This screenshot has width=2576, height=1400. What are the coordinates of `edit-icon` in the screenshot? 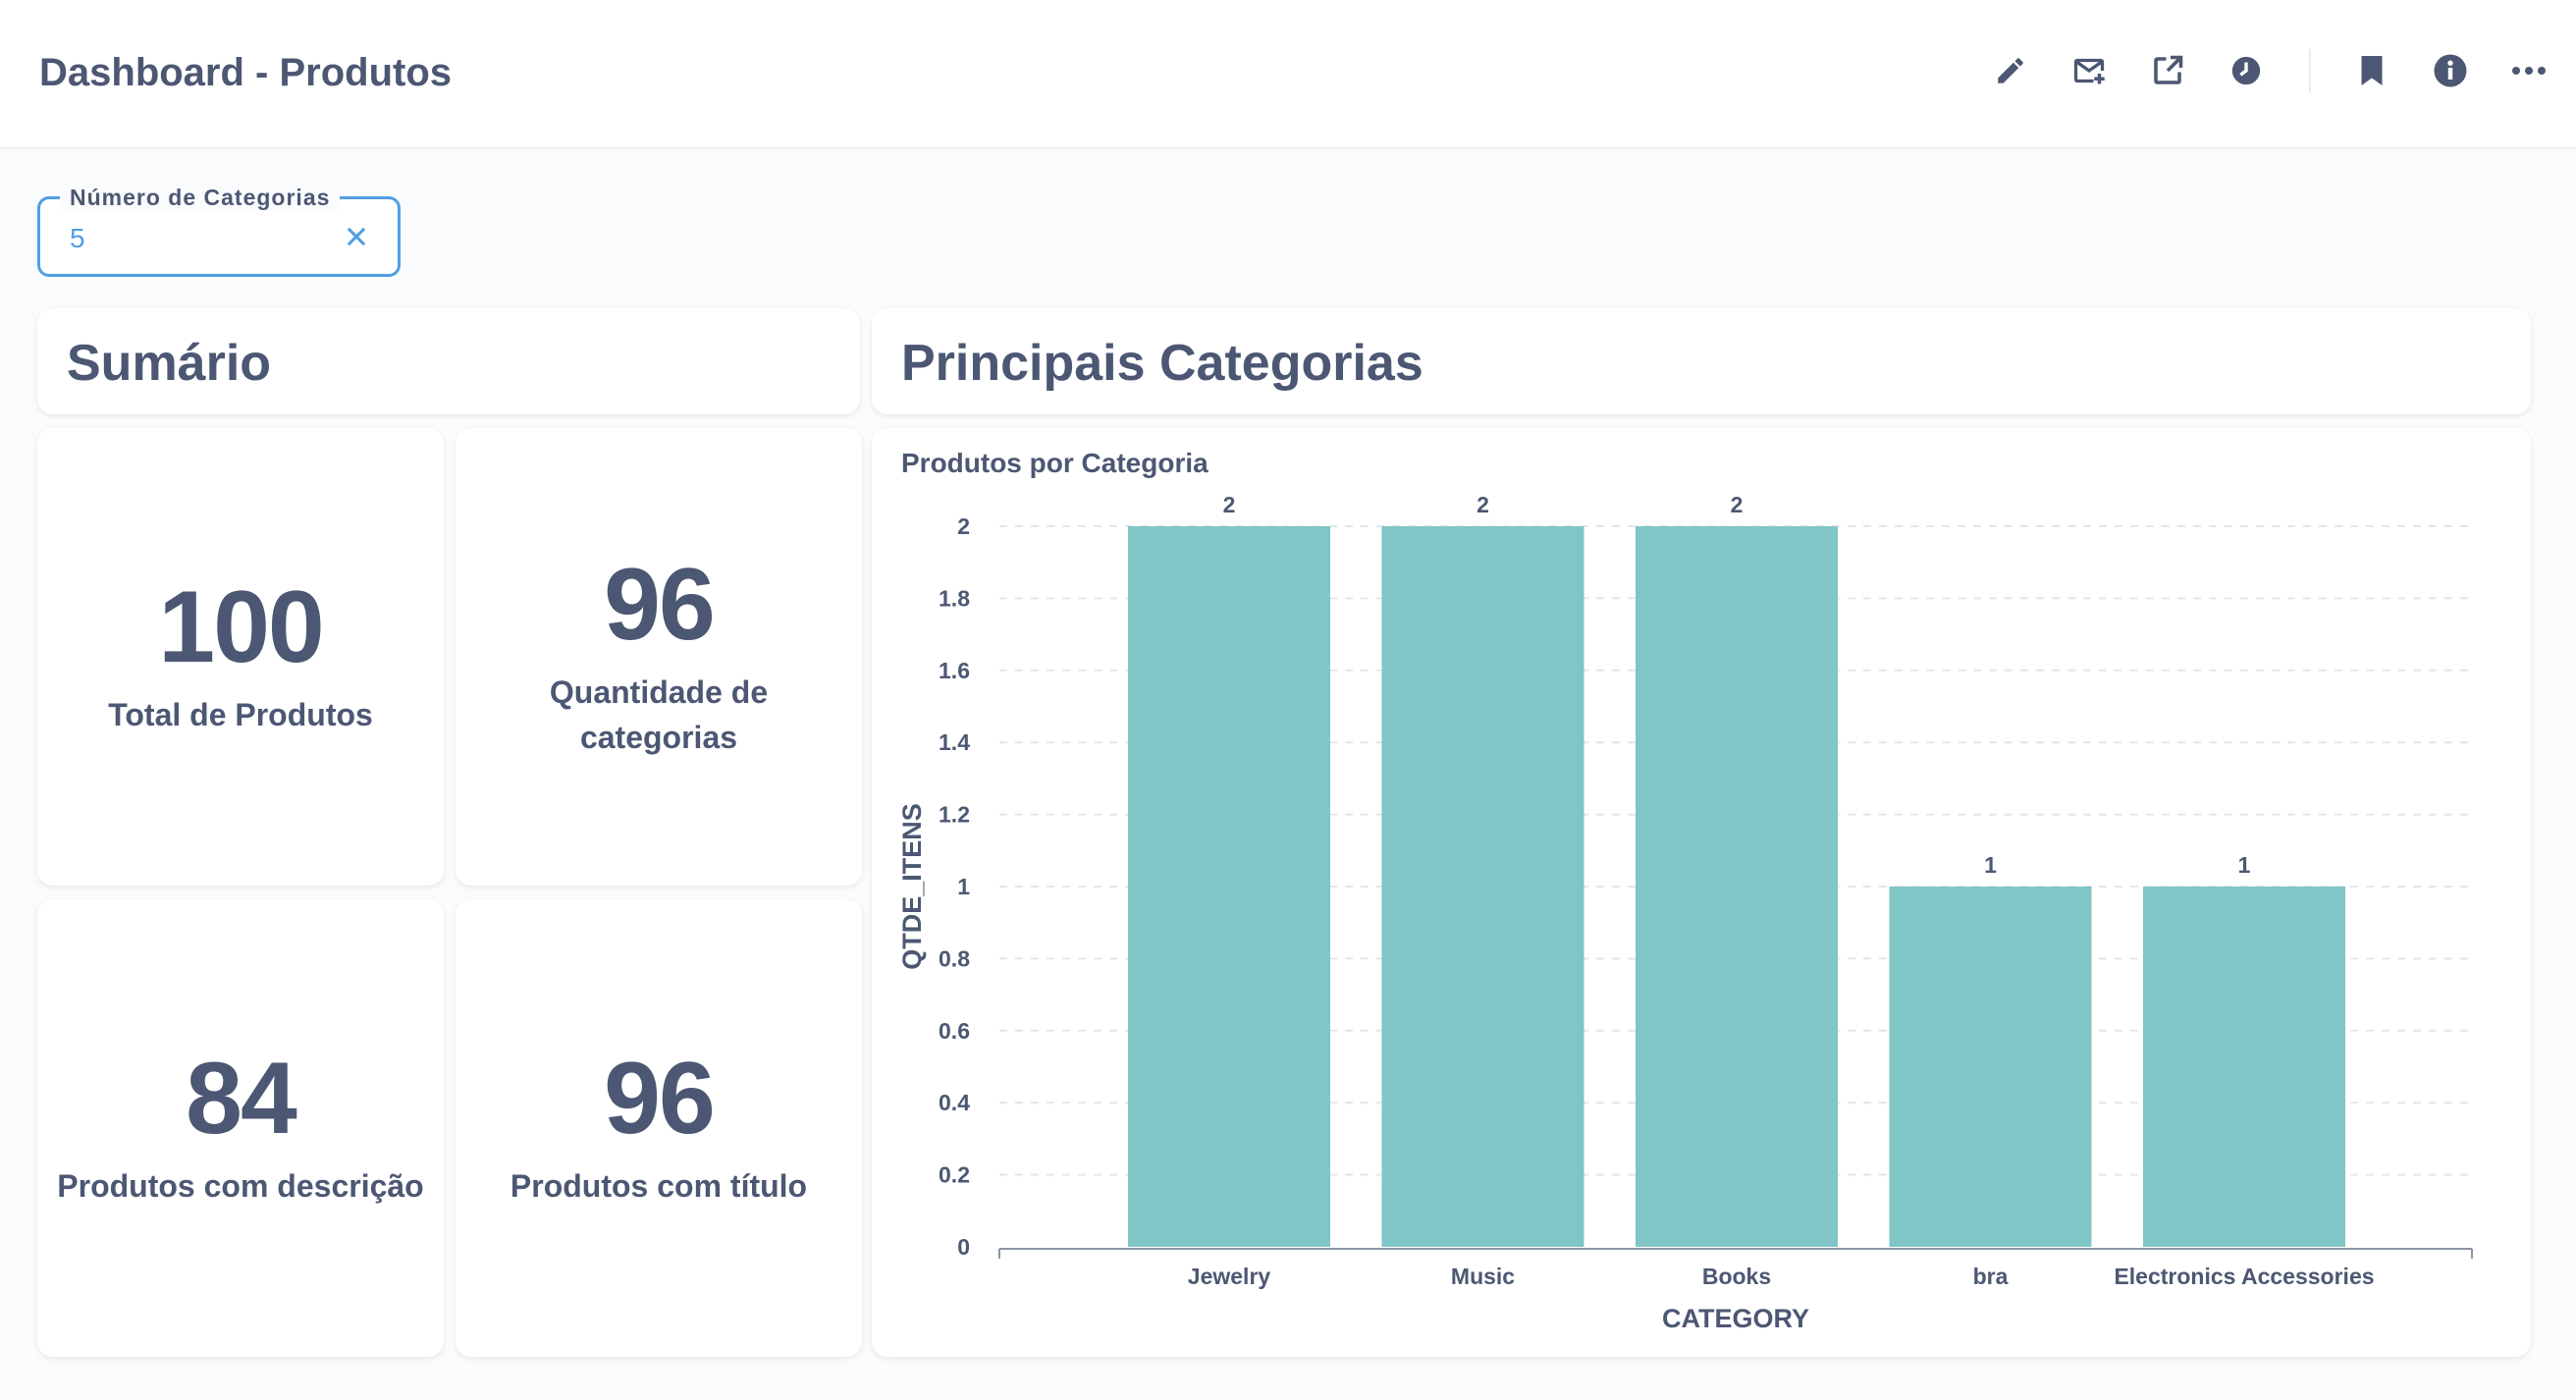 It's located at (2010, 70).